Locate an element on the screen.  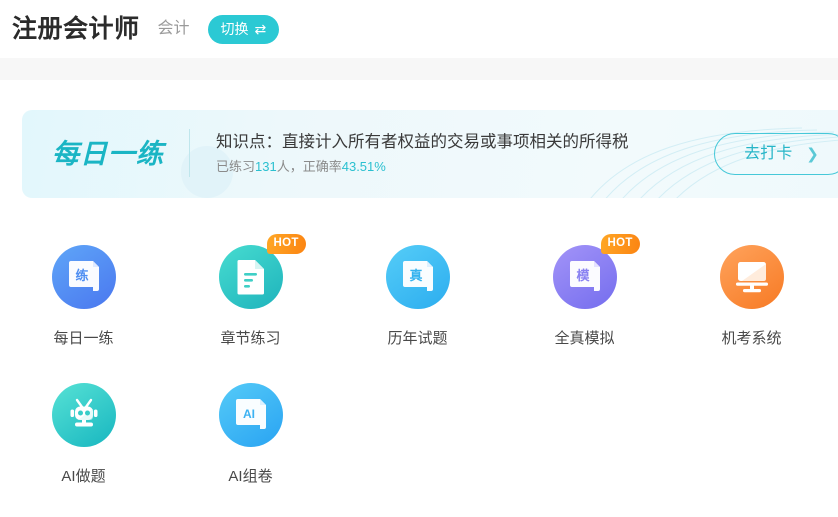
svg-text: 模 is located at coordinates (583, 275).